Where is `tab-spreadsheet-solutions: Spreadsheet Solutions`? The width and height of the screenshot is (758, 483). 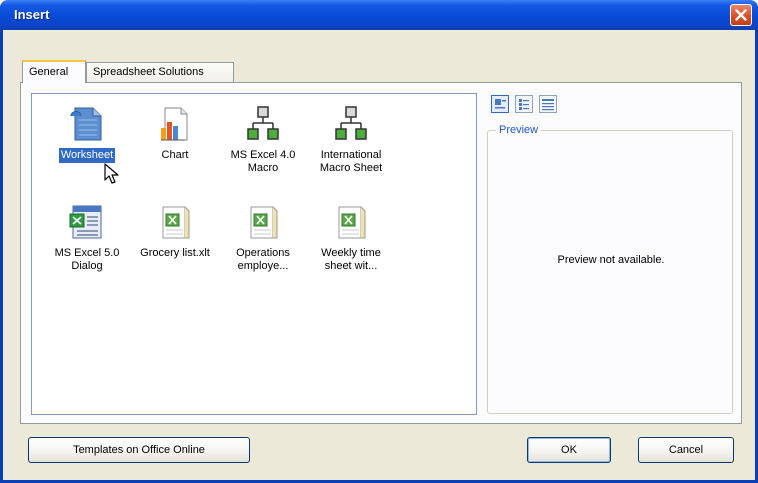
tab-spreadsheet-solutions: Spreadsheet Solutions is located at coordinates (160, 72).